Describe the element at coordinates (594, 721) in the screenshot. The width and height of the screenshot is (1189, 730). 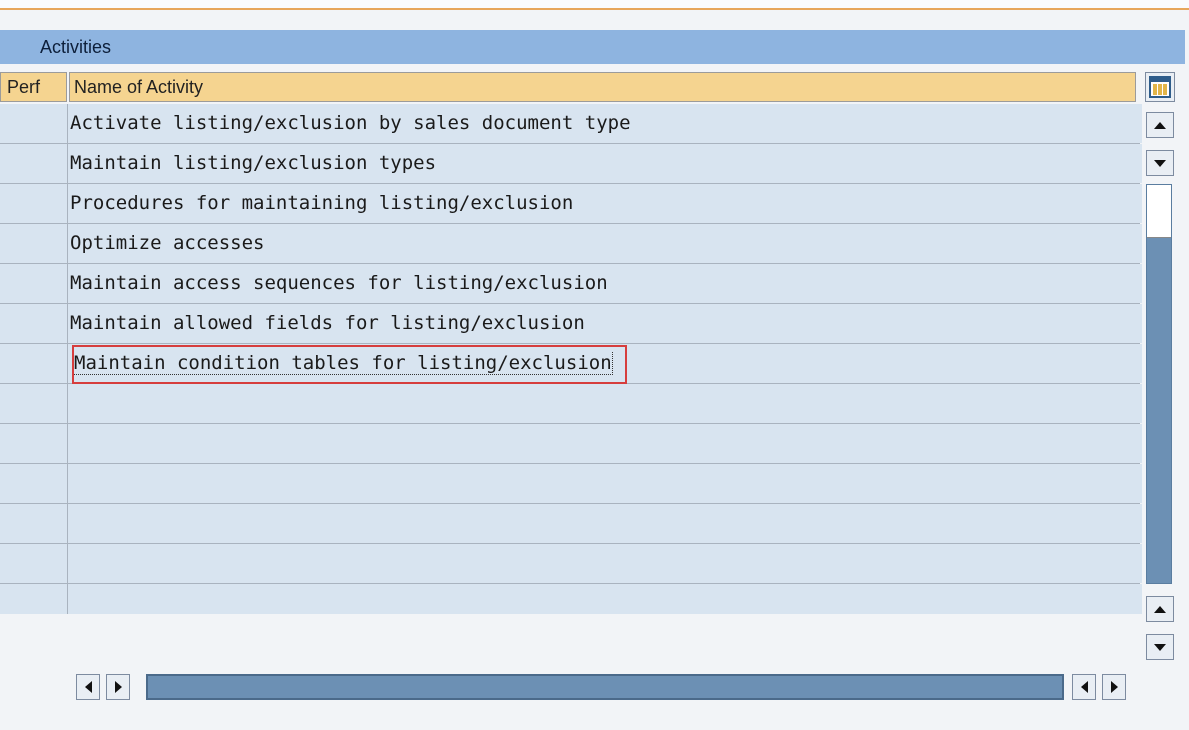
I see `bottom-strip` at that location.